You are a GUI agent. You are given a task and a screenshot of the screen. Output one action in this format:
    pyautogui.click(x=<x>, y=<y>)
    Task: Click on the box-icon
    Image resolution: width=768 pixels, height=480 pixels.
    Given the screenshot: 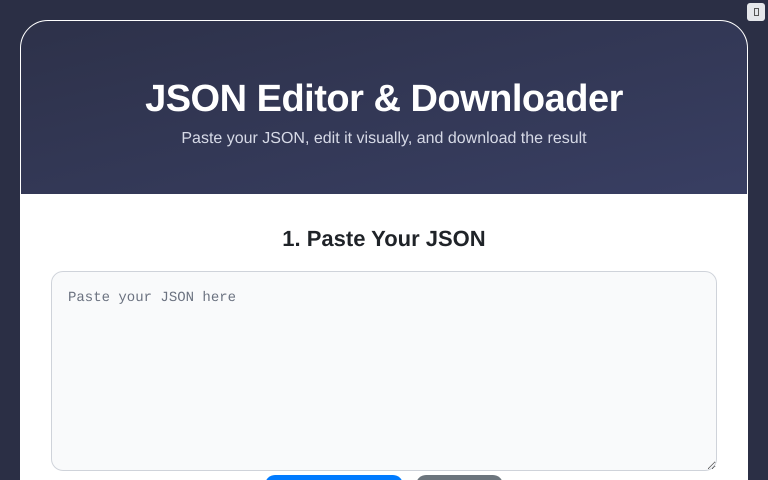 What is the action you would take?
    pyautogui.click(x=756, y=12)
    